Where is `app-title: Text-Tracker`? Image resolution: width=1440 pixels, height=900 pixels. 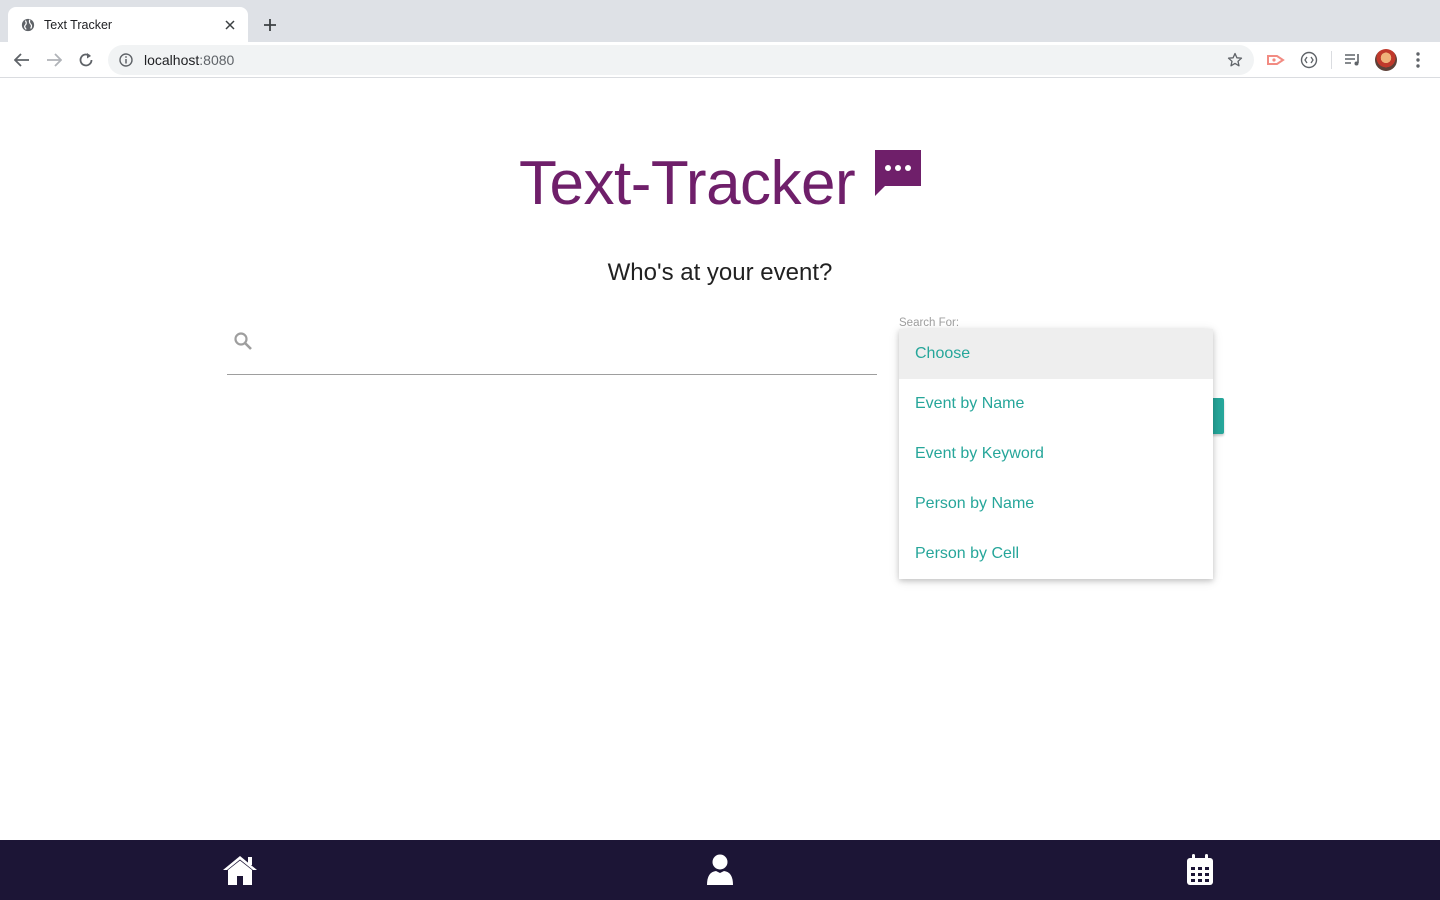
app-title: Text-Tracker is located at coordinates (687, 183).